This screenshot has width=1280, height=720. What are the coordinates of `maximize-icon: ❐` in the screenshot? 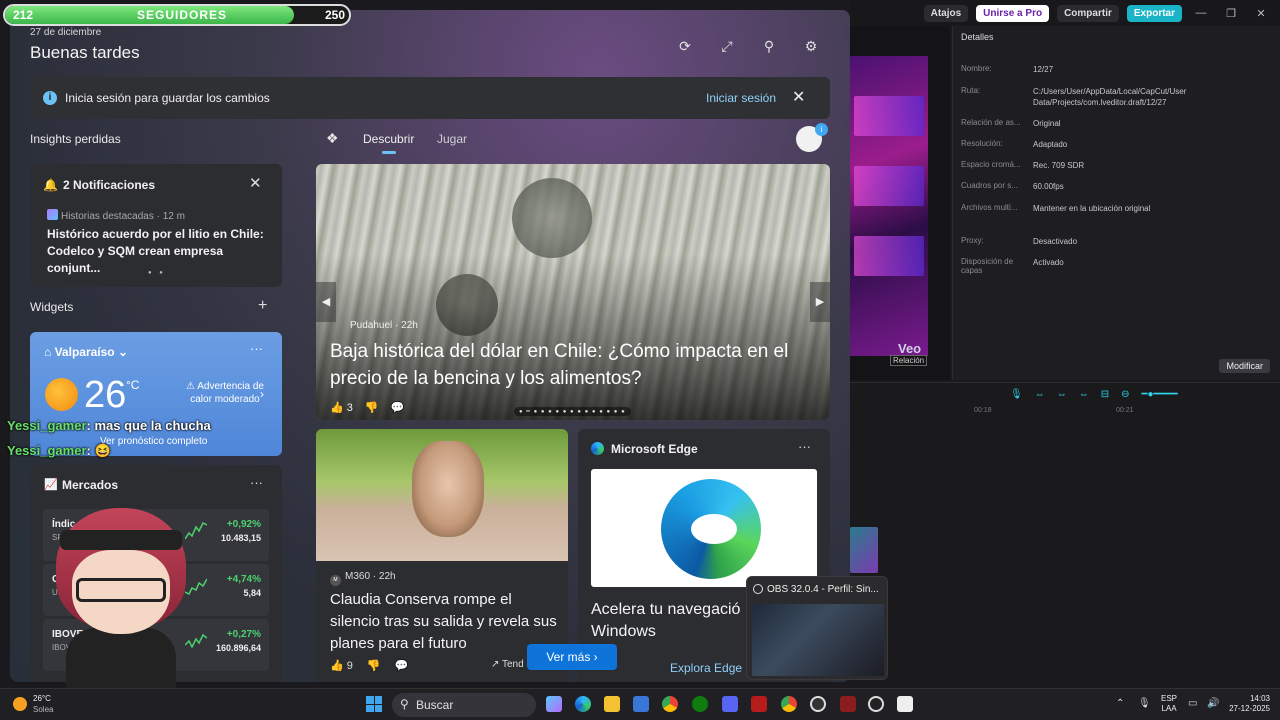 It's located at (1231, 13).